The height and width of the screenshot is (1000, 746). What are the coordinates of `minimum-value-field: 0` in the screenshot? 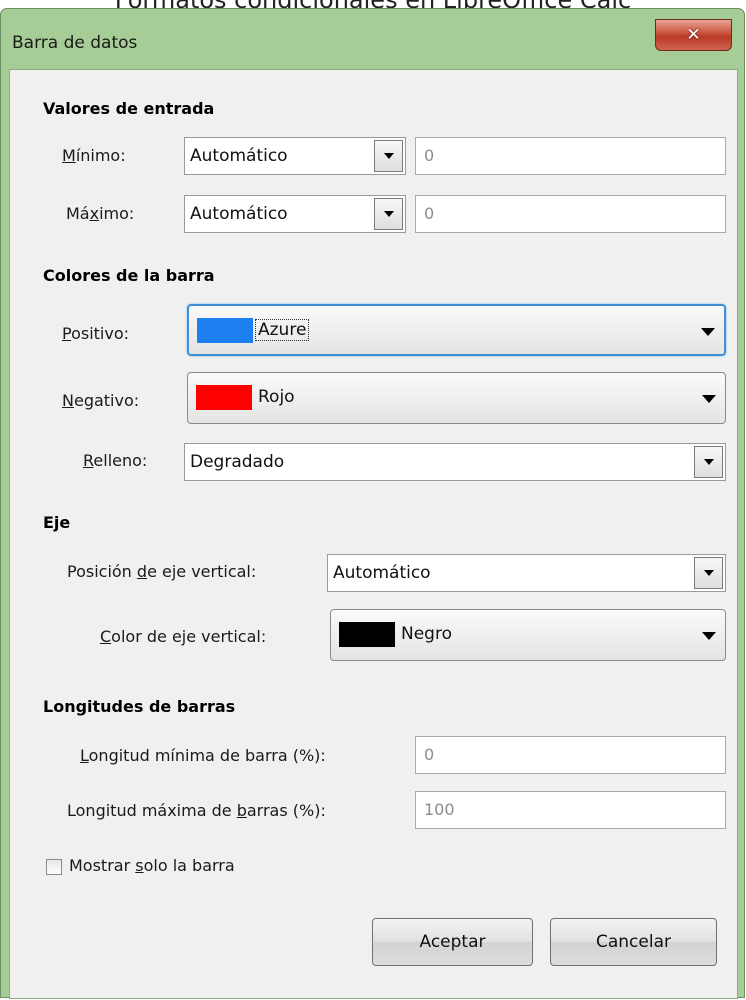 It's located at (570, 156).